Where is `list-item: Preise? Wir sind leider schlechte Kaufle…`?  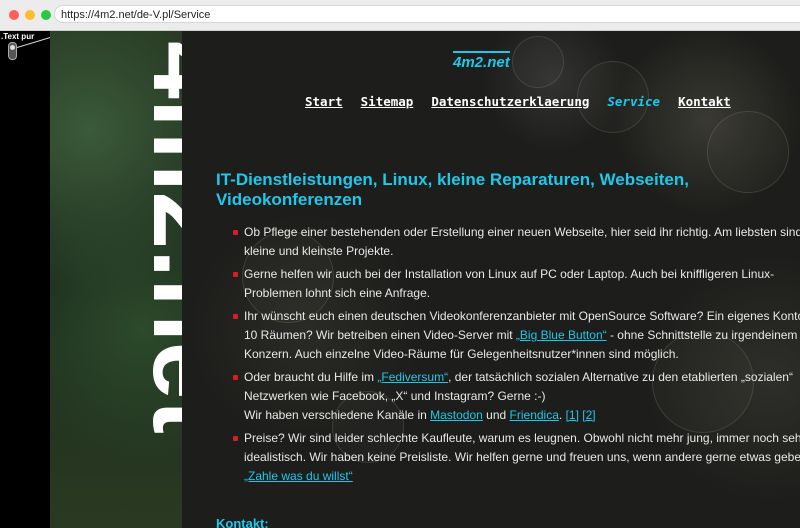 list-item: Preise? Wir sind leider schlechte Kaufle… is located at coordinates (511, 457).